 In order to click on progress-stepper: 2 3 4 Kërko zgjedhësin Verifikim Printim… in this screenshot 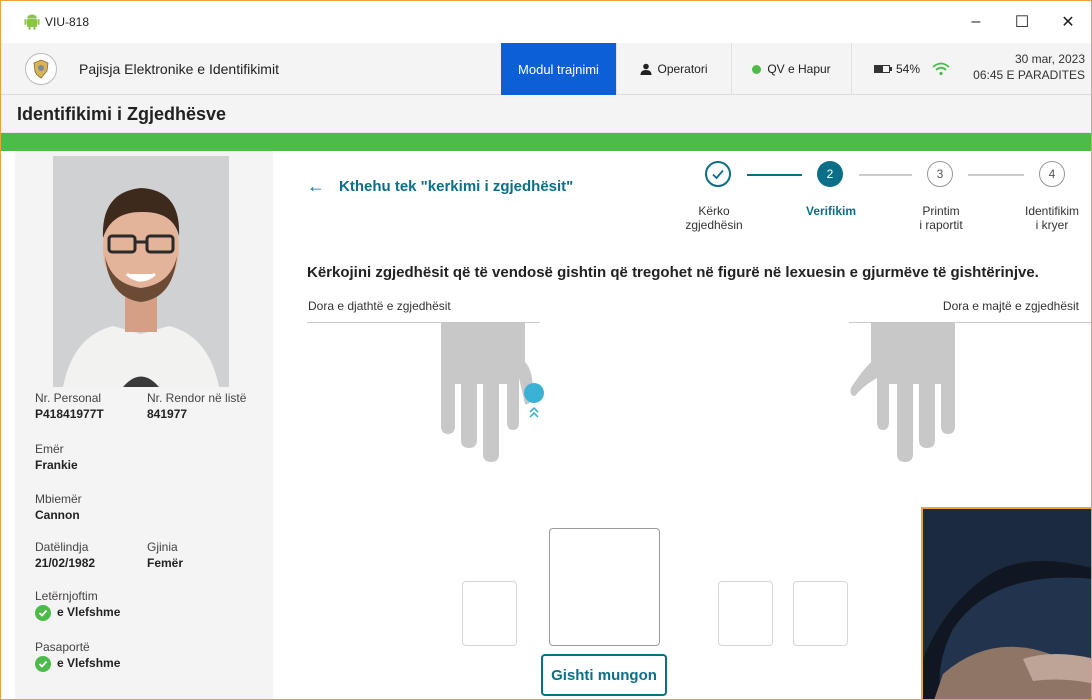, I will do `click(881, 199)`.